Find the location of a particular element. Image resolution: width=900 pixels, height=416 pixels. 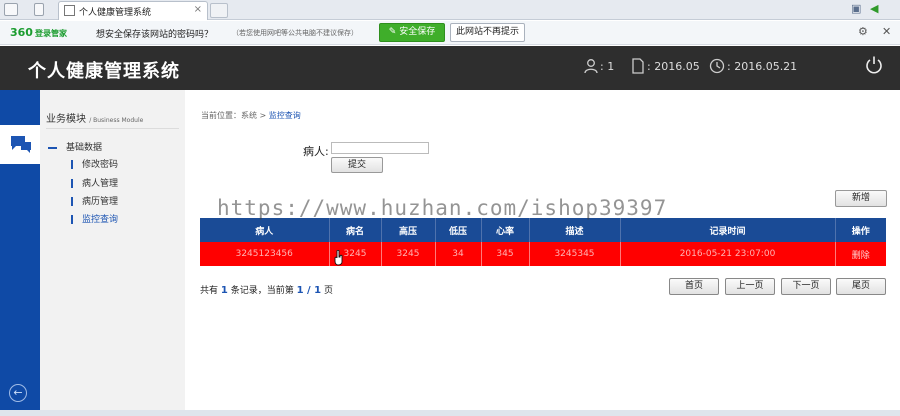

cell-description: 3245345 is located at coordinates (575, 254).